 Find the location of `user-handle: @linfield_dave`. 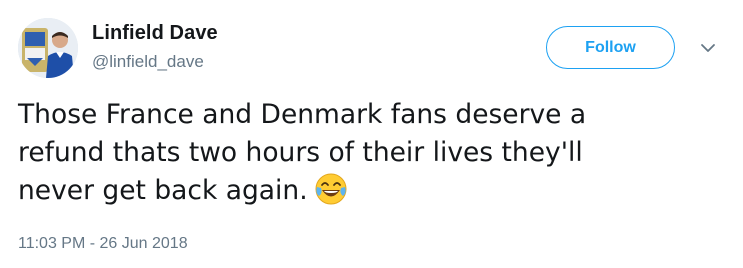

user-handle: @linfield_dave is located at coordinates (148, 62).